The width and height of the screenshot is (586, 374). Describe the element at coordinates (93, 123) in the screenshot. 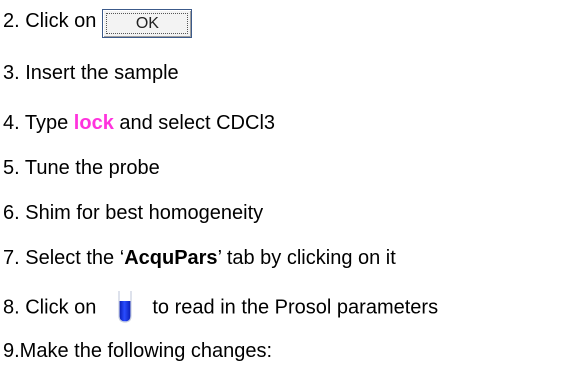

I see `lock-command-keyword: lock` at that location.